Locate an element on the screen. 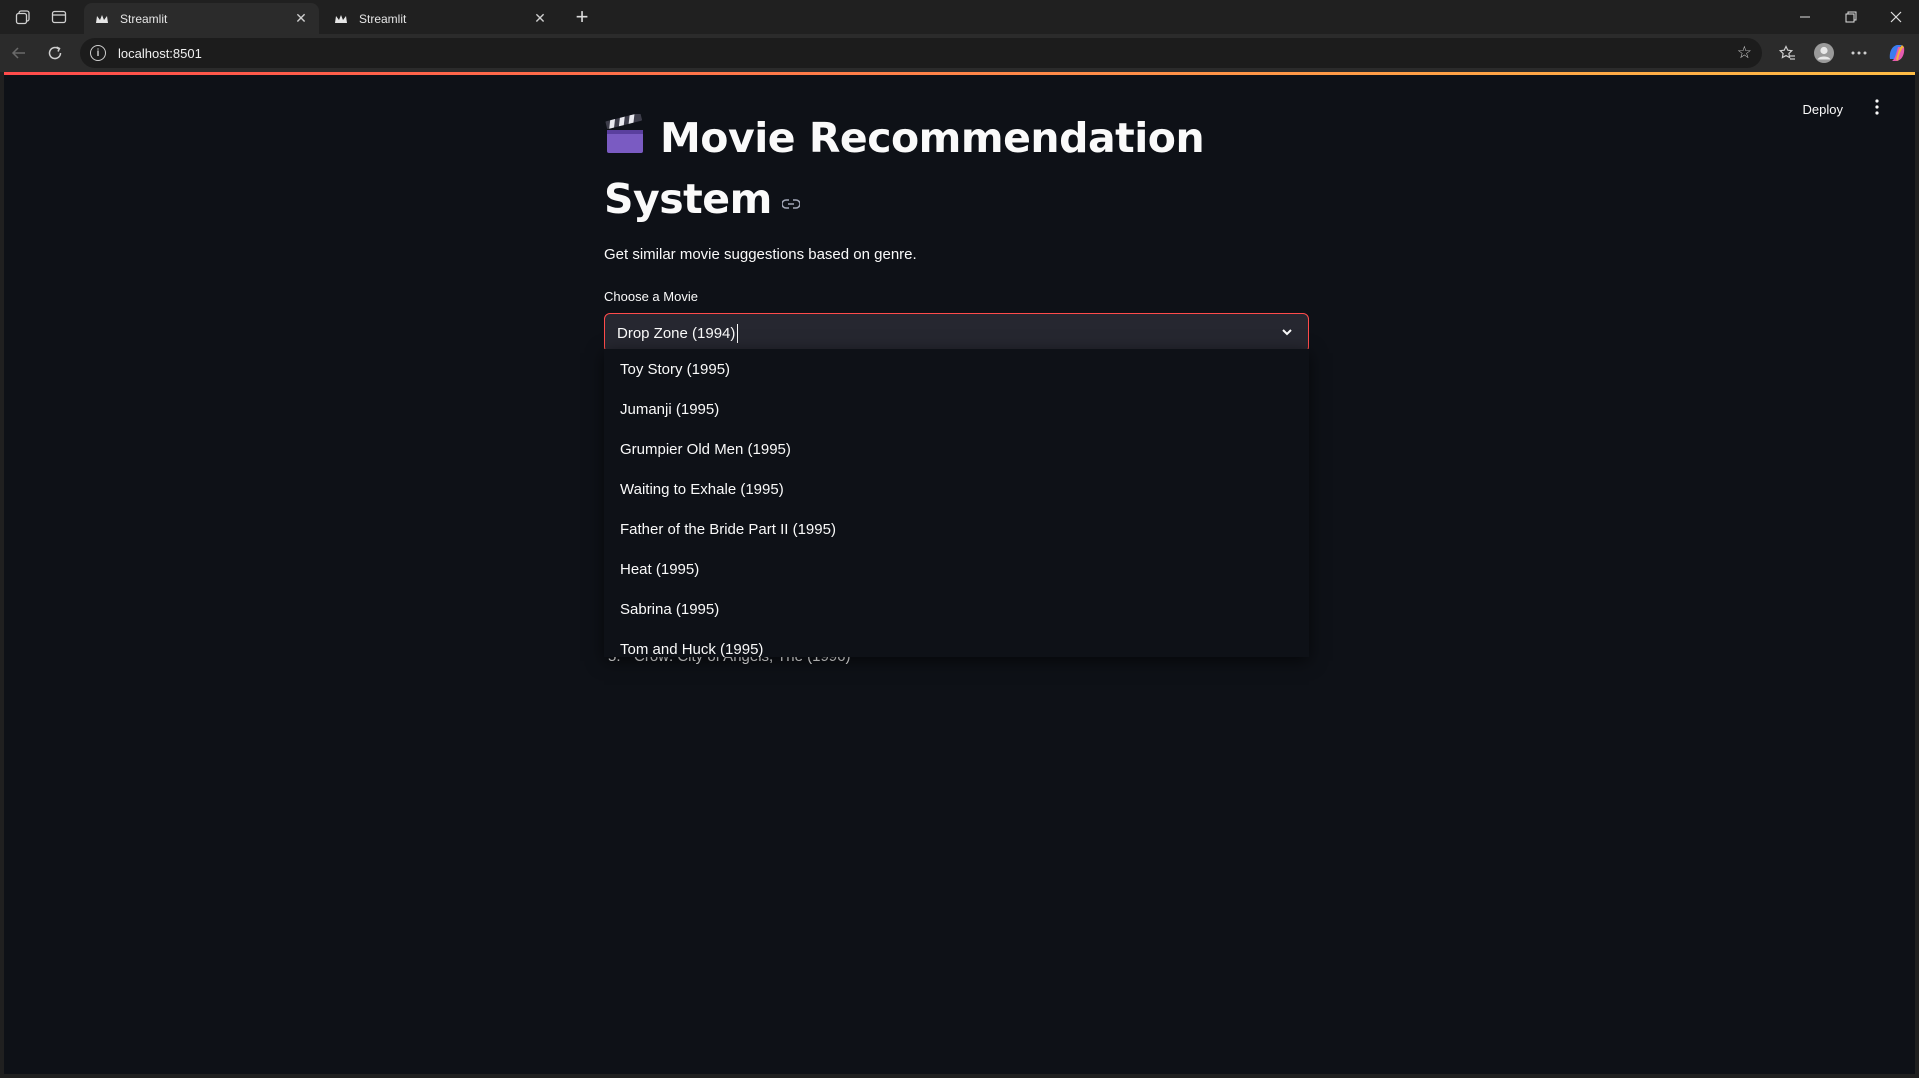 This screenshot has width=1919, height=1078. title-text: Movie Recommendation System is located at coordinates (904, 168).